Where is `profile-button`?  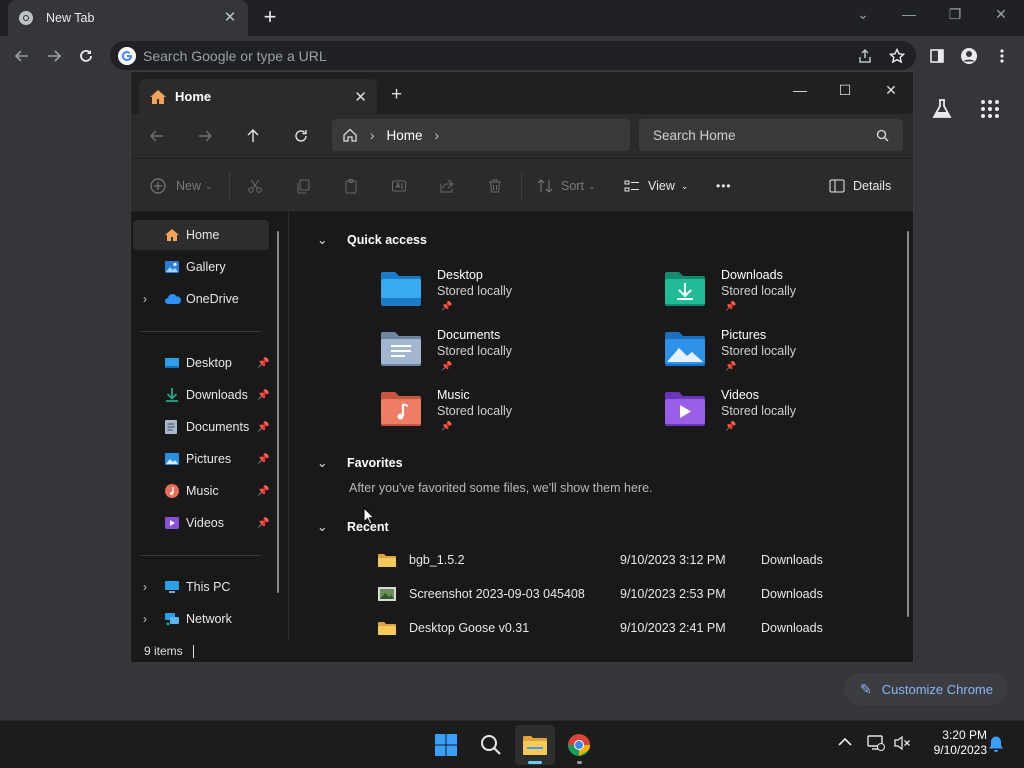
profile-button is located at coordinates (969, 56).